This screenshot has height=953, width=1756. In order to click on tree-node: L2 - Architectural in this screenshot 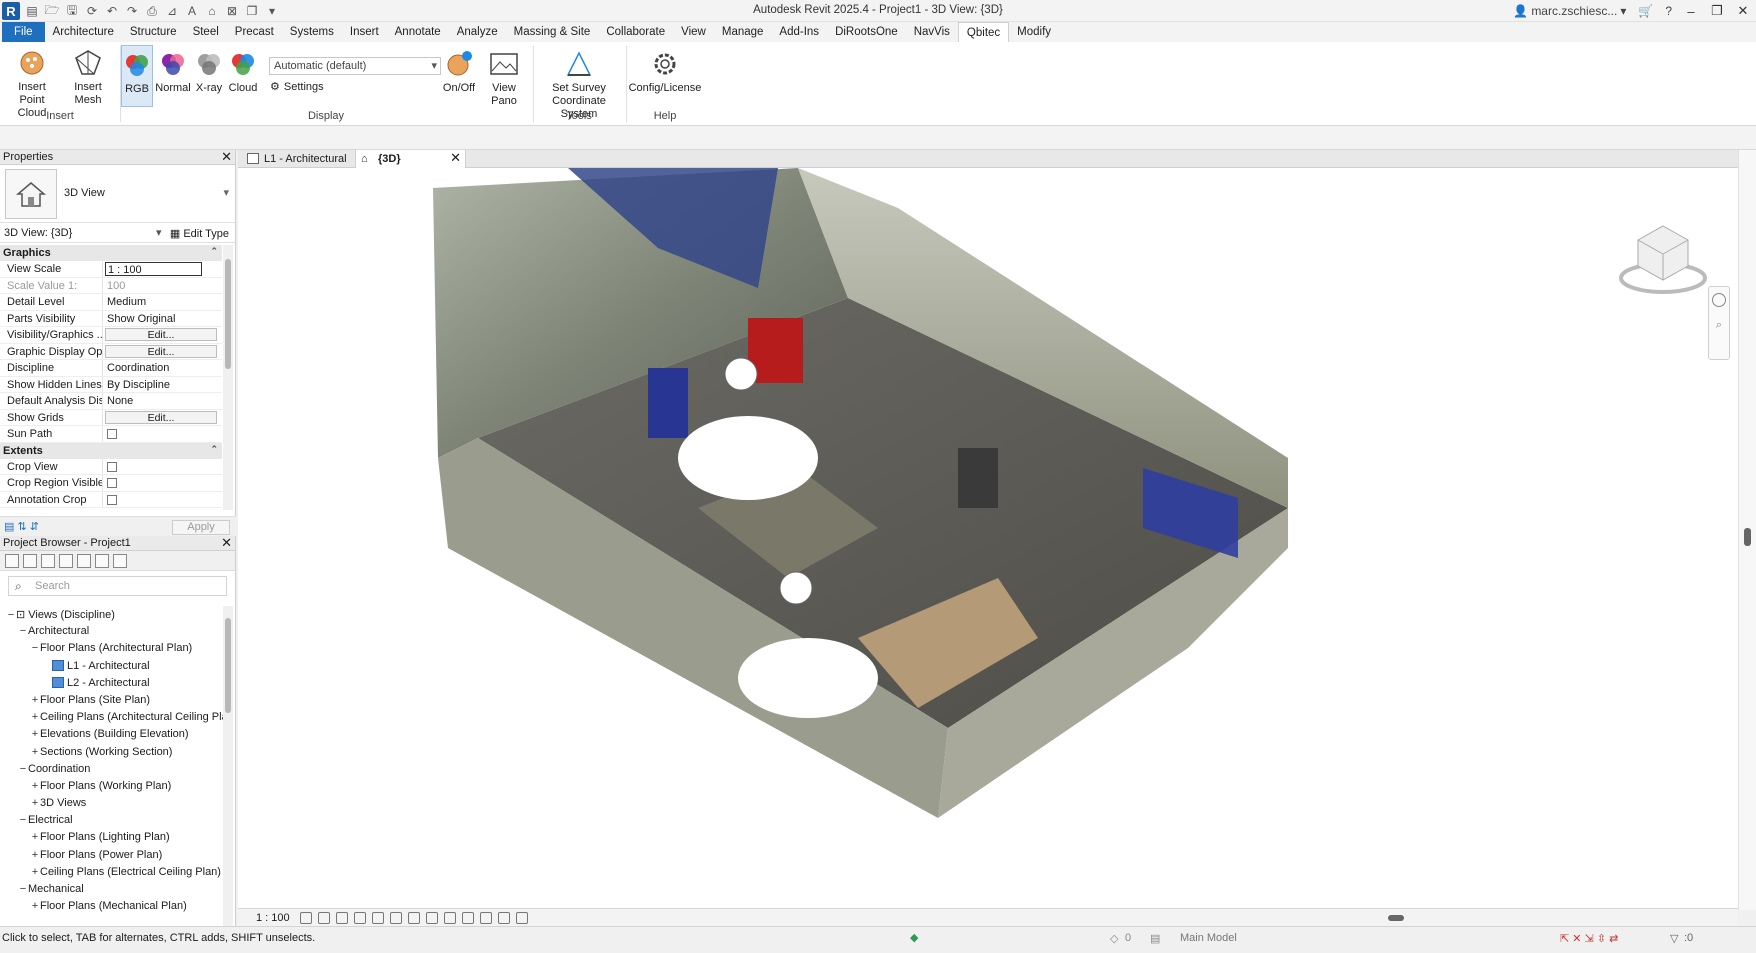, I will do `click(112, 683)`.